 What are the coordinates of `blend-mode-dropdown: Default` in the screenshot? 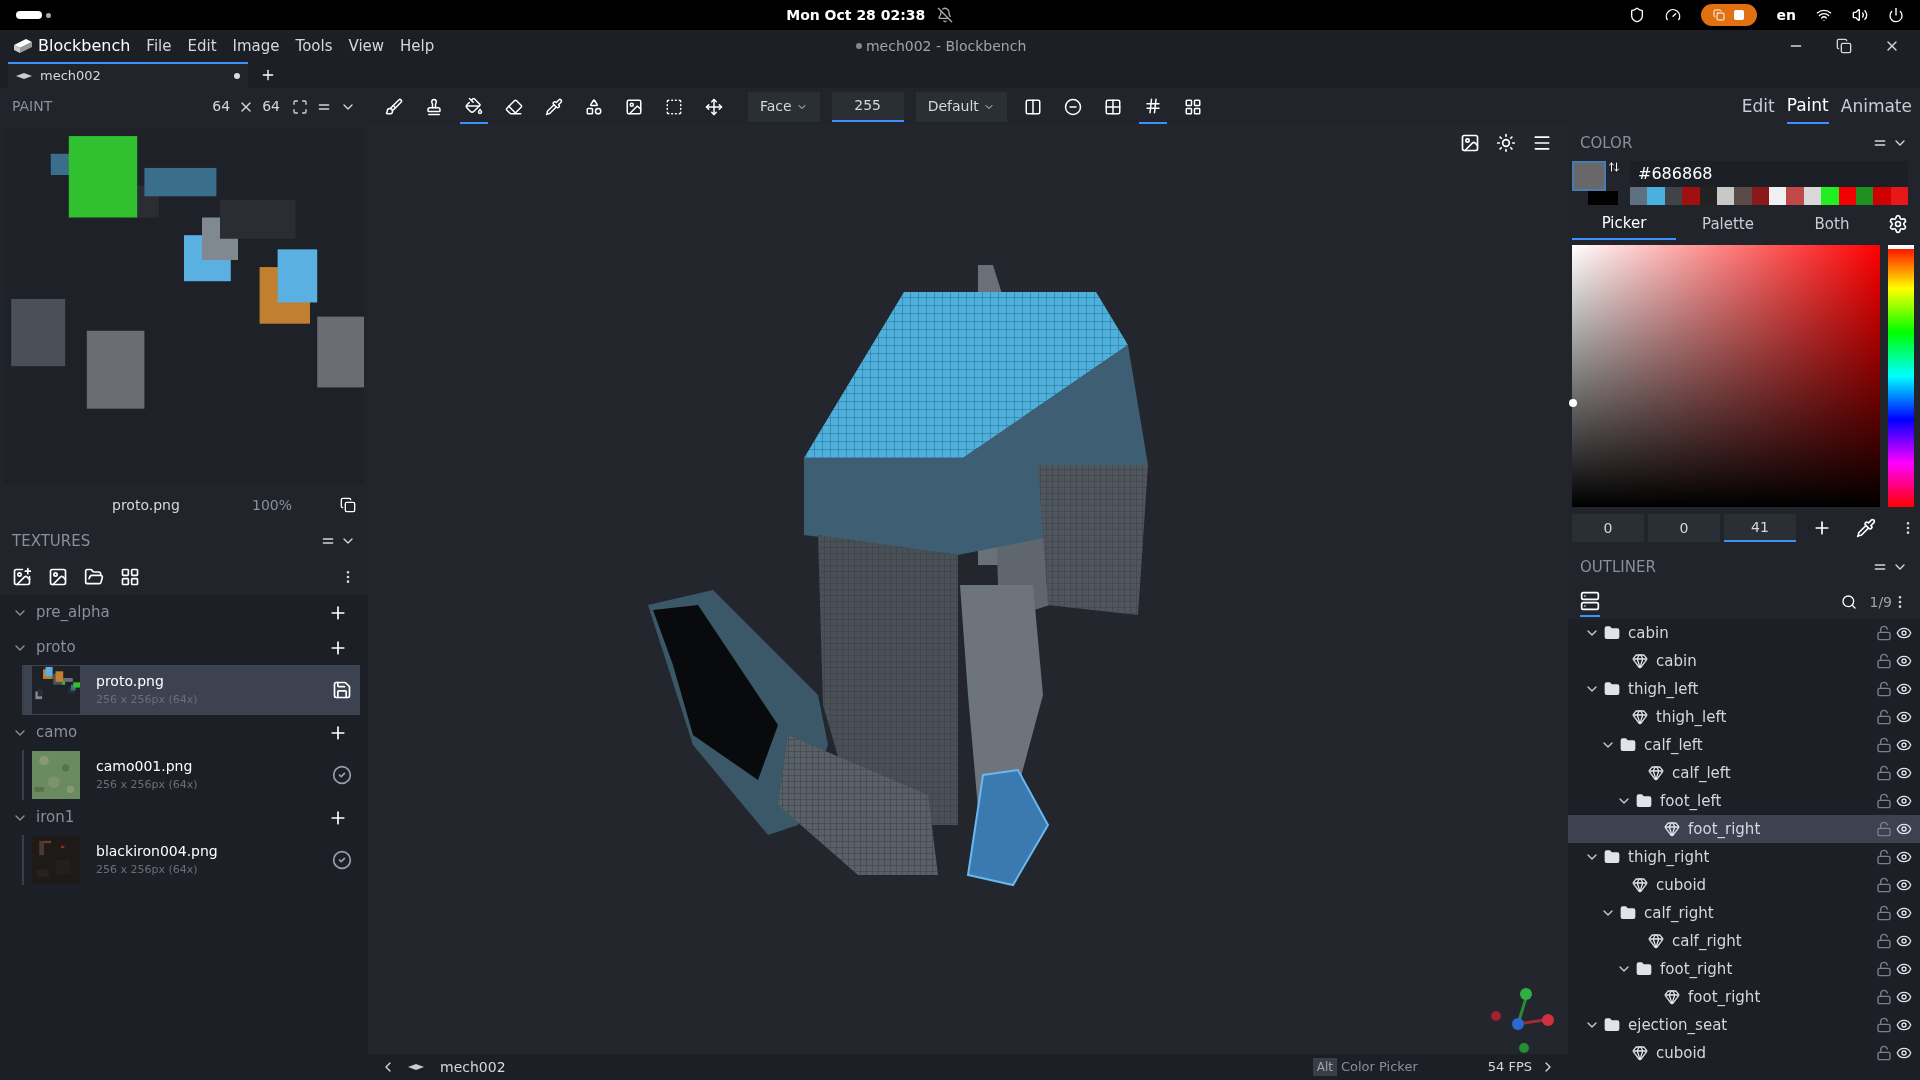 It's located at (961, 106).